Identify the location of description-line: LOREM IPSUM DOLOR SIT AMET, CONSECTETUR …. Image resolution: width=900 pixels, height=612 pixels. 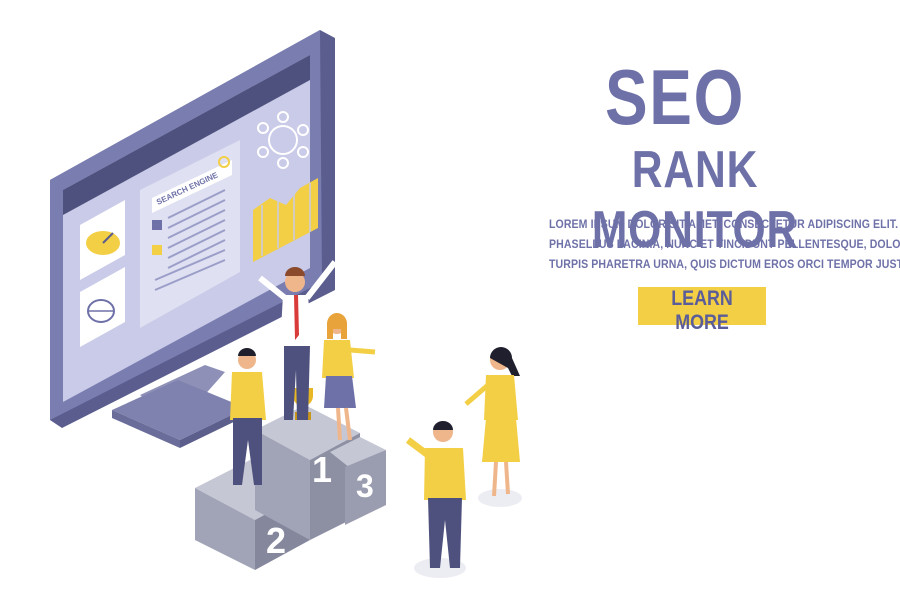
(724, 224).